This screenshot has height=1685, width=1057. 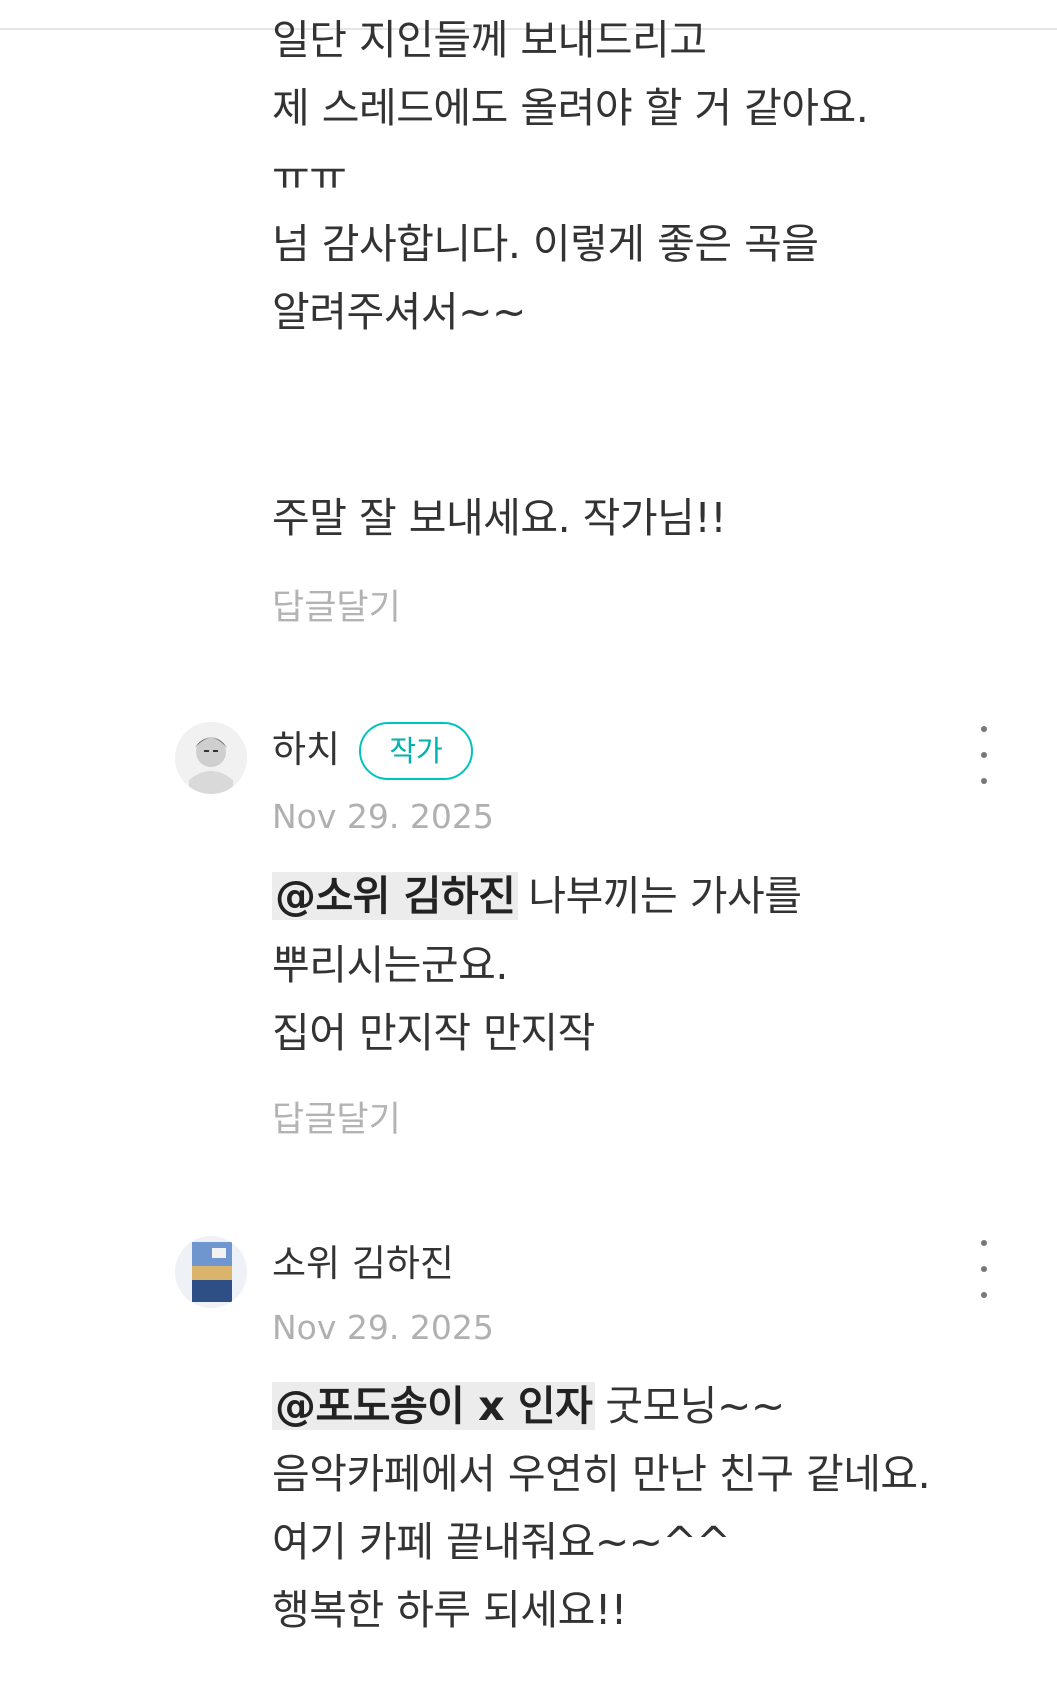 I want to click on comment-text-line: @포도송이 x 인자 굿모닝~~, so click(x=528, y=1406).